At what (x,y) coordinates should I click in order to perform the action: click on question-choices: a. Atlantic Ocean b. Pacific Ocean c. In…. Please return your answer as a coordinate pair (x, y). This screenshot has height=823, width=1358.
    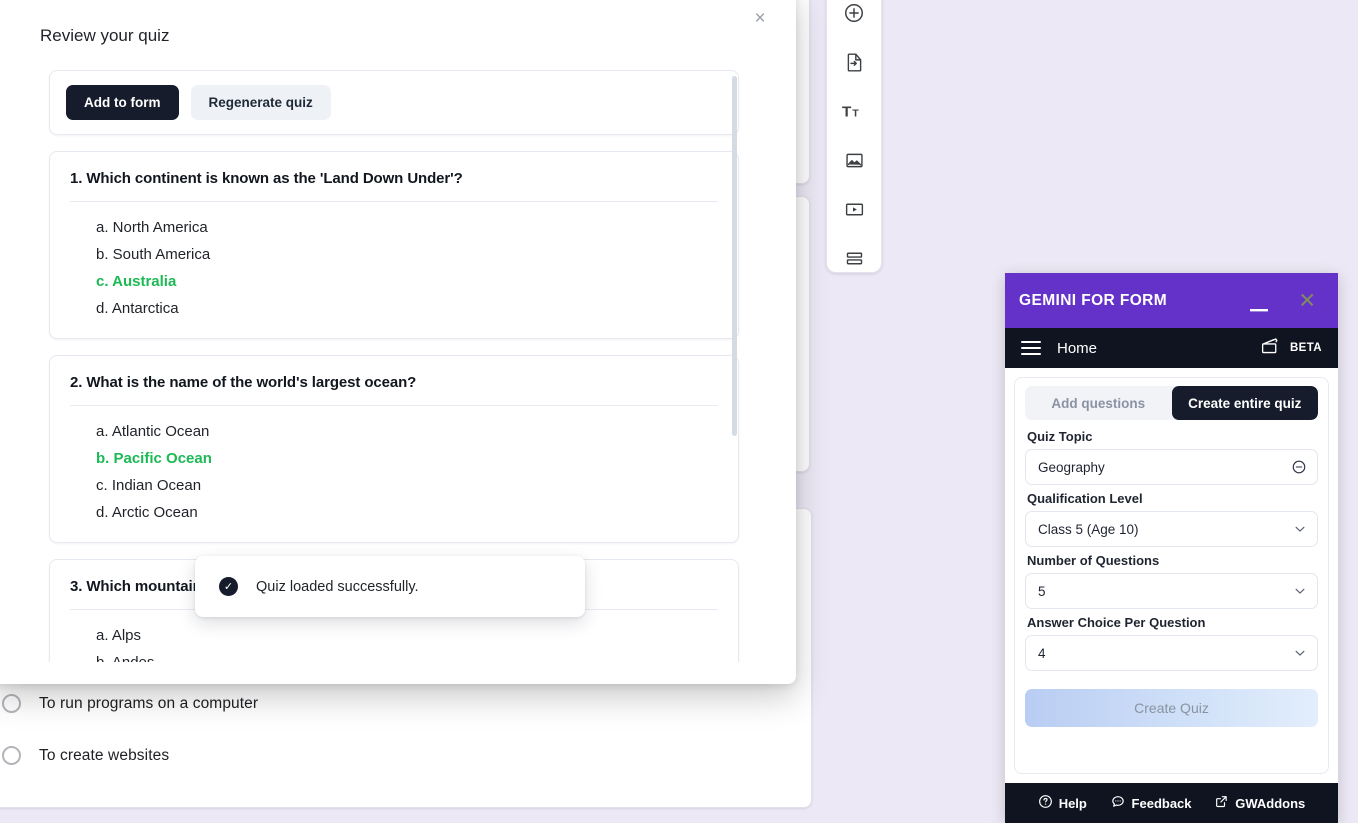
    Looking at the image, I should click on (394, 466).